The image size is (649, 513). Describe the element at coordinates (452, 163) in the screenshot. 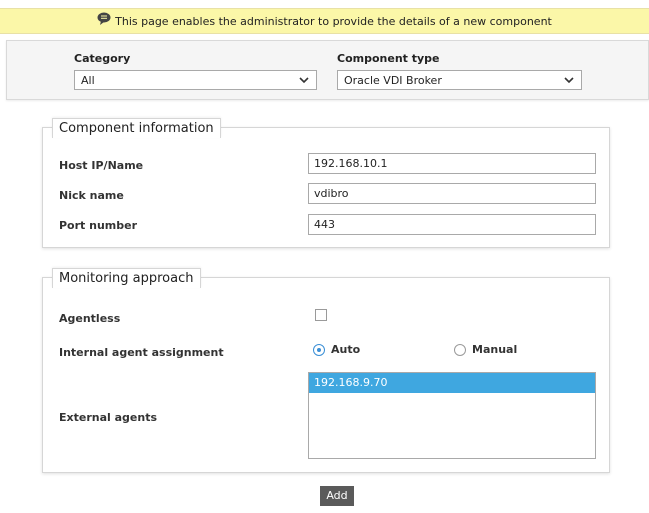

I see `host-input: 192.168.10.1` at that location.